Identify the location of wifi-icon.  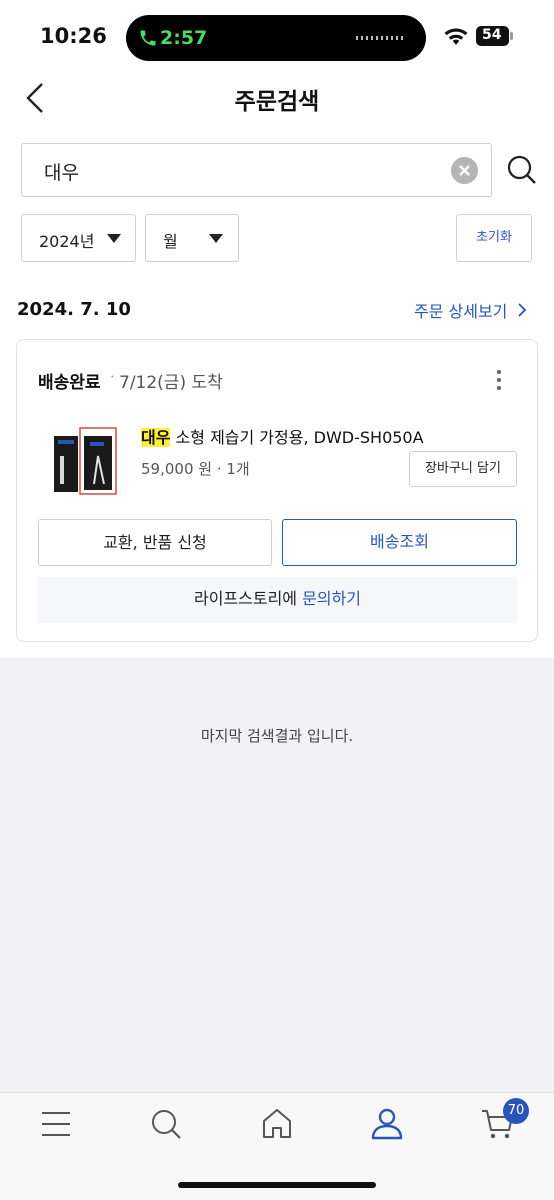
(456, 36).